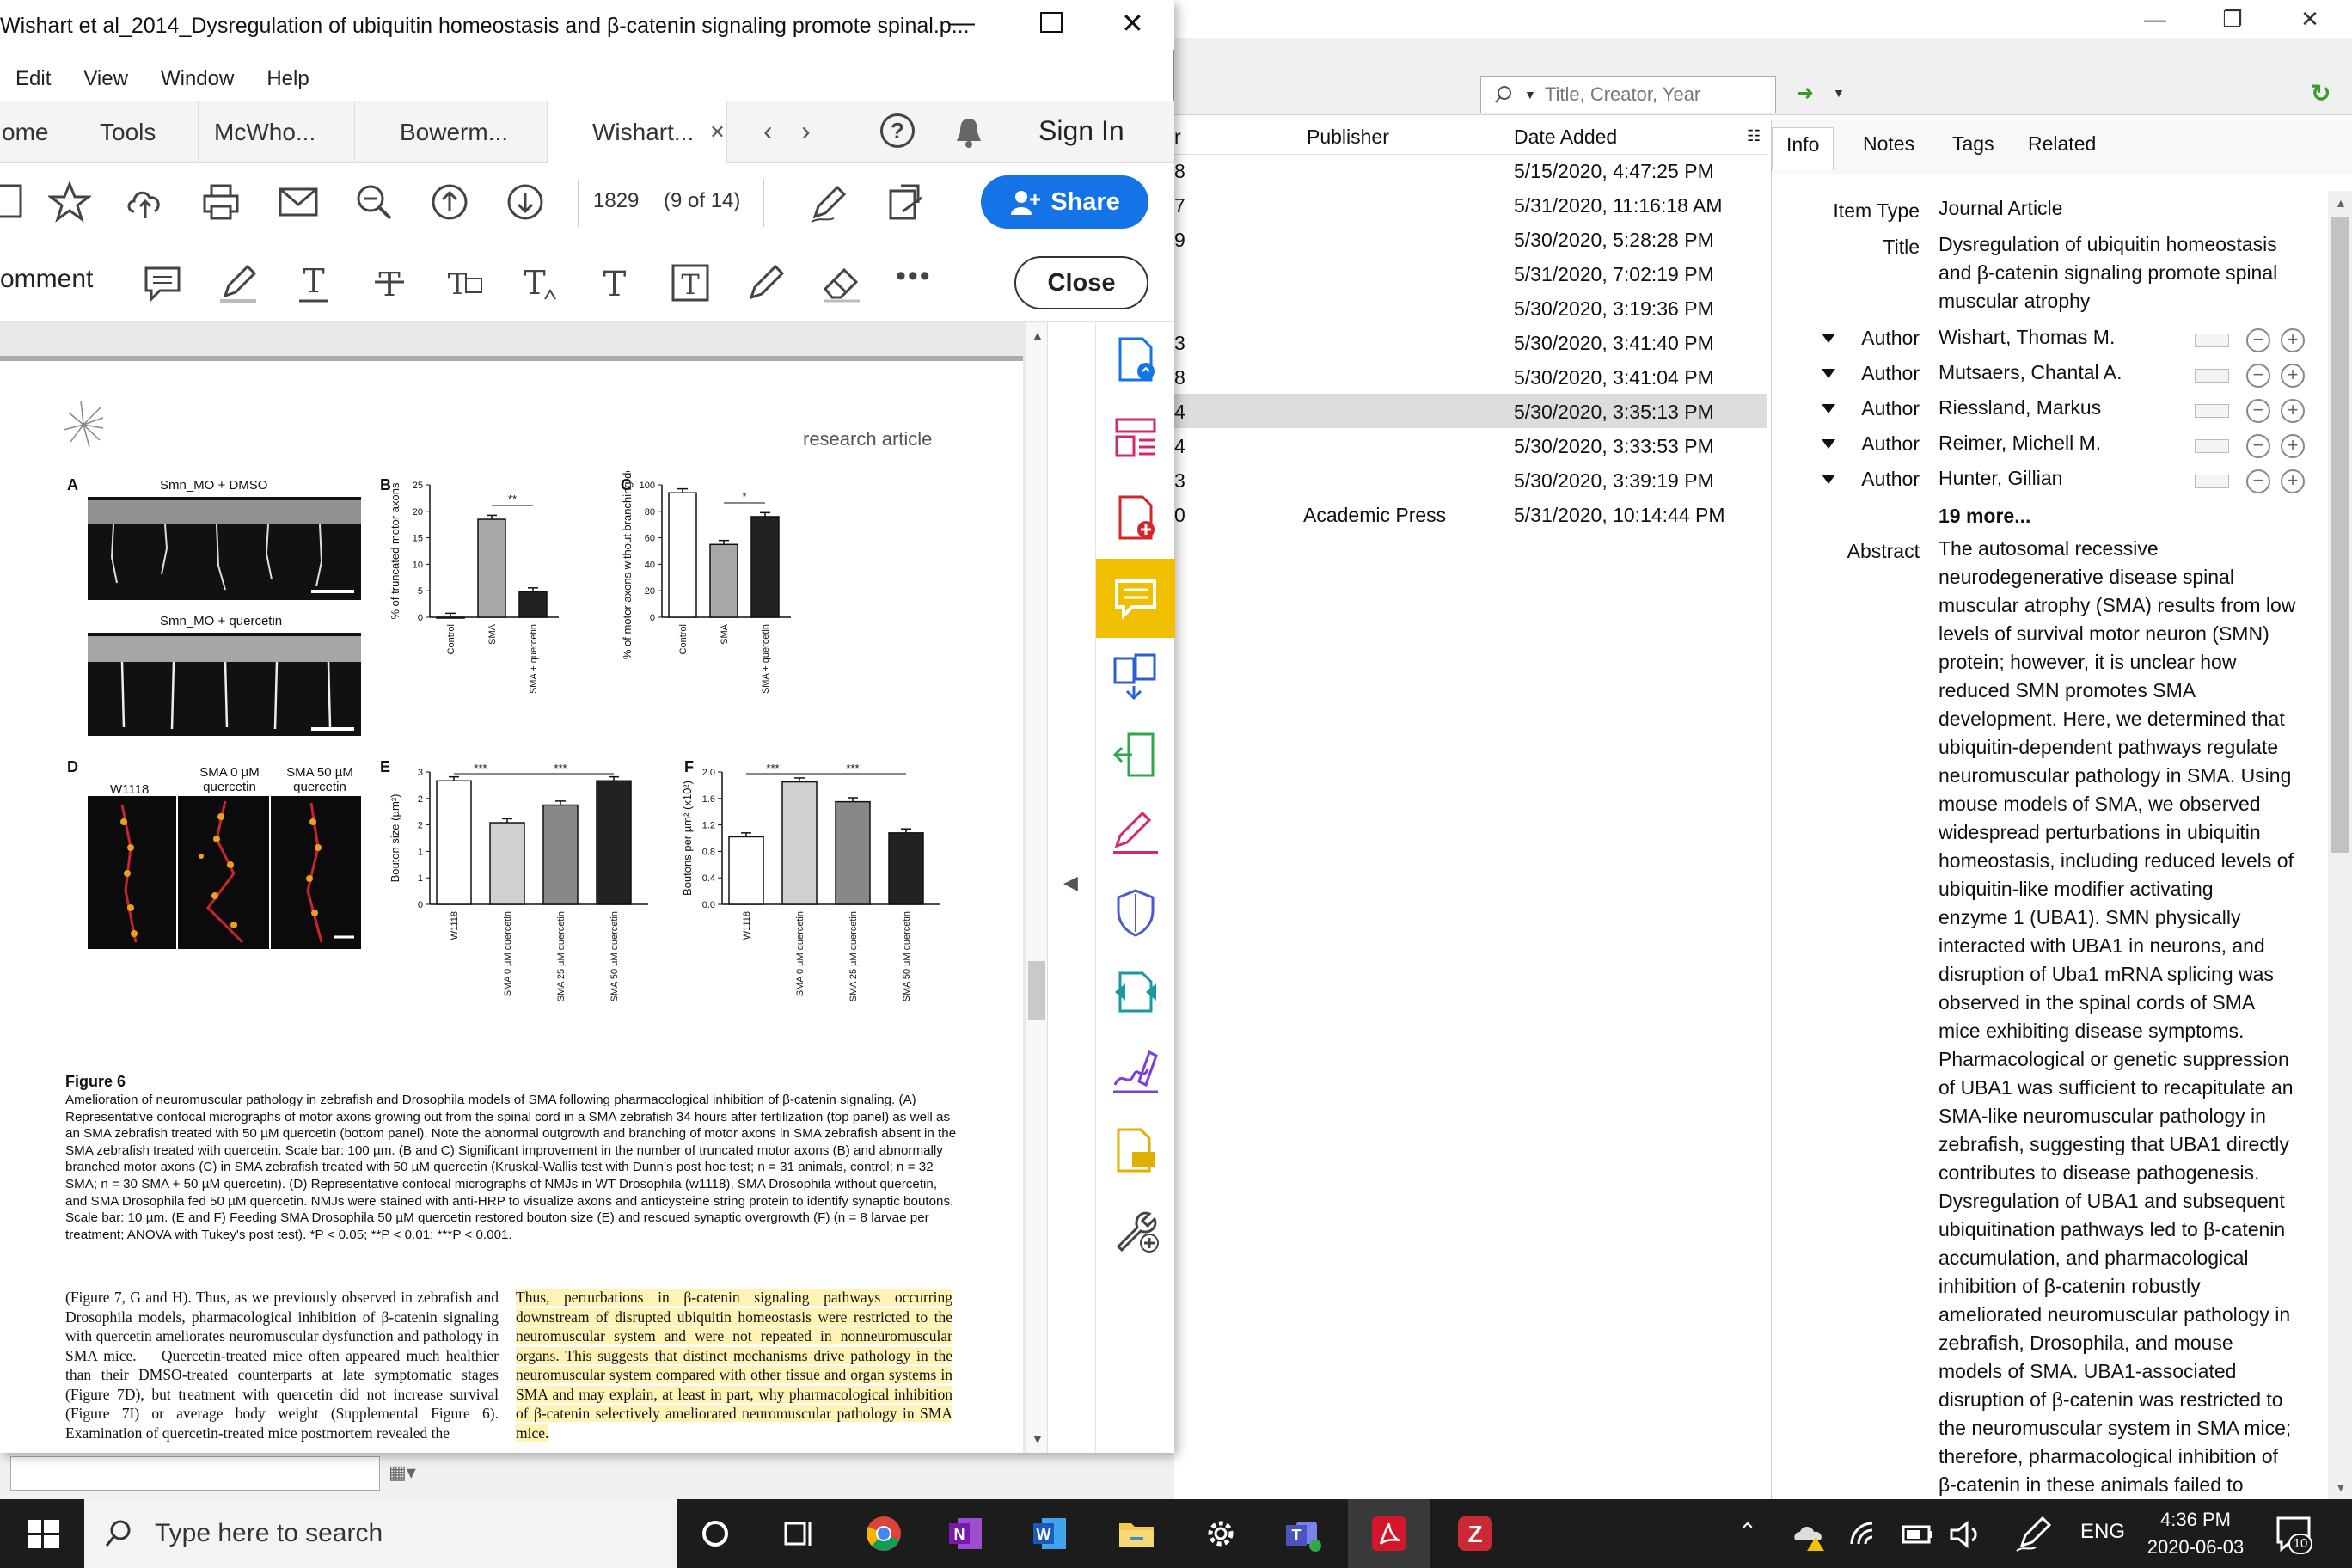  Describe the element at coordinates (389, 282) in the screenshot. I see `strikethrough-icon: T` at that location.